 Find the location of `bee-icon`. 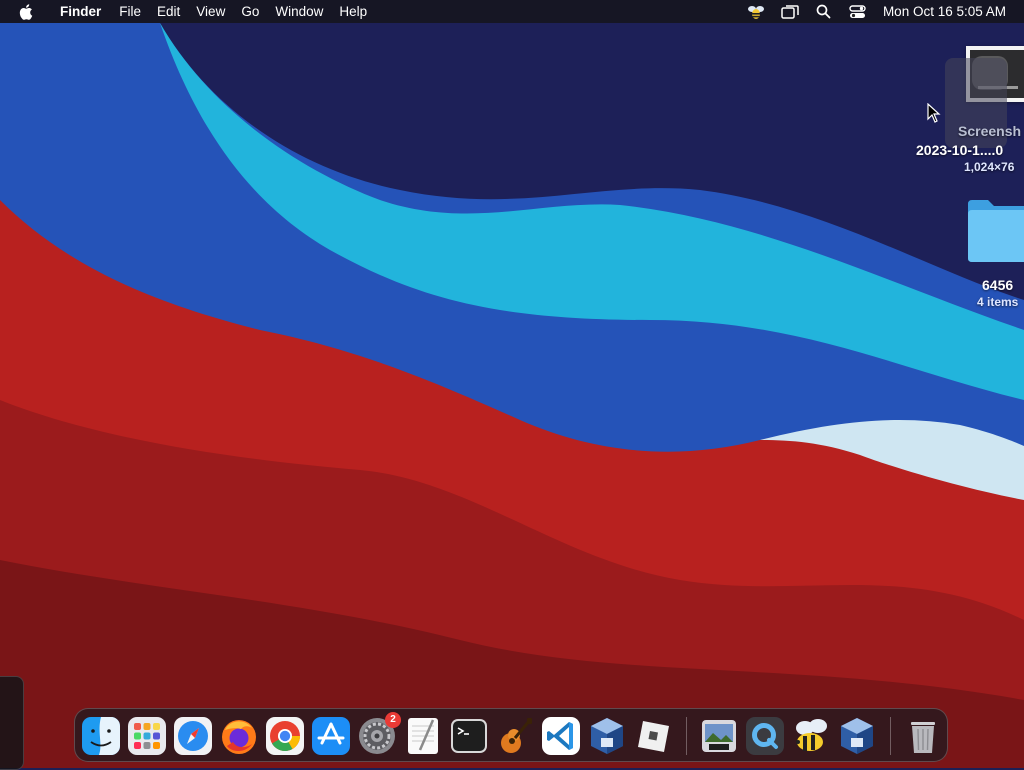

bee-icon is located at coordinates (756, 12).